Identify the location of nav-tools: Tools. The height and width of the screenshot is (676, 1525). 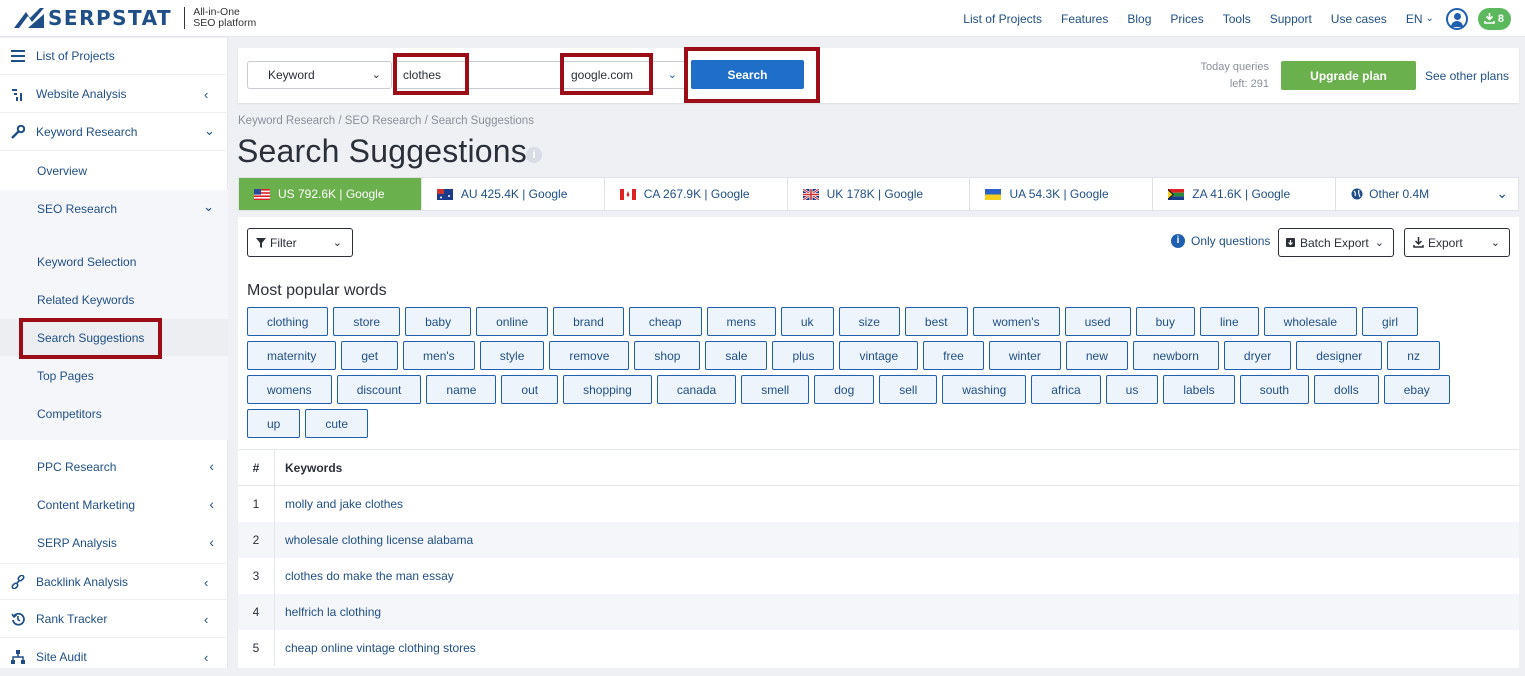
(1237, 19).